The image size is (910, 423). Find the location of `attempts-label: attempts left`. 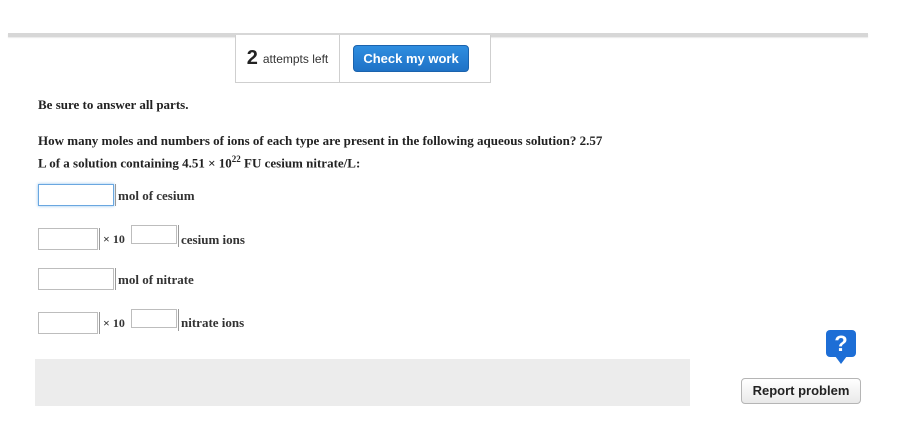

attempts-label: attempts left is located at coordinates (295, 58).